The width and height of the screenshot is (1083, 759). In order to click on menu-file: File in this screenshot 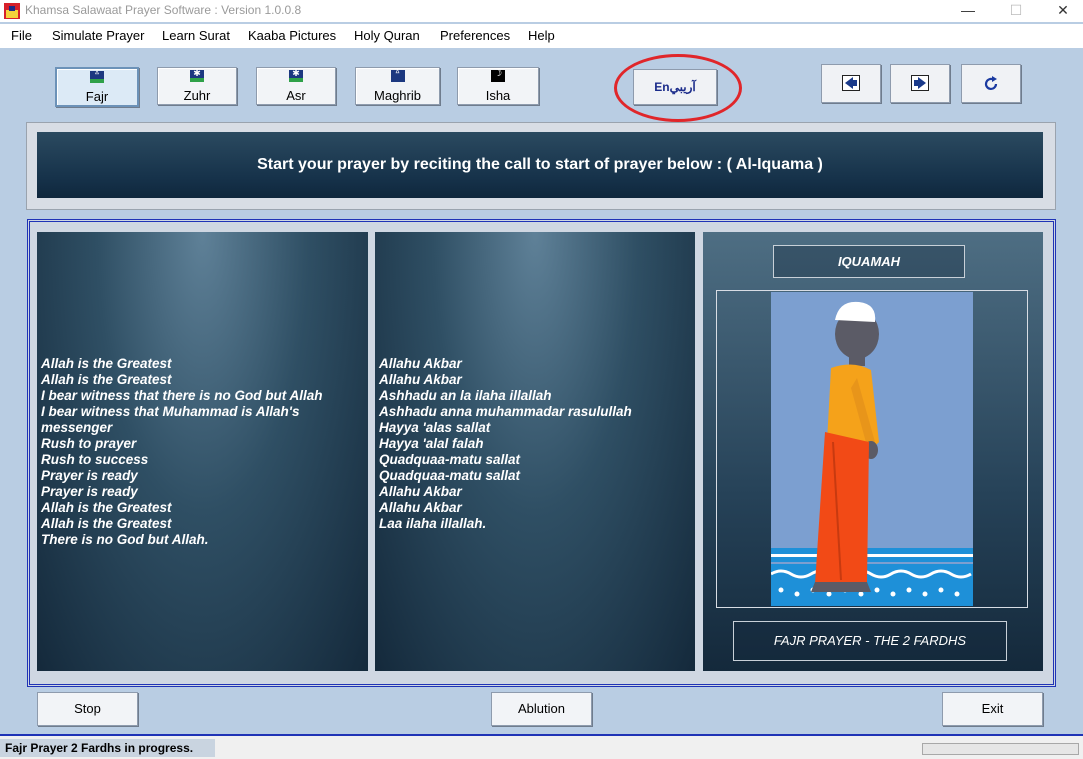, I will do `click(21, 35)`.